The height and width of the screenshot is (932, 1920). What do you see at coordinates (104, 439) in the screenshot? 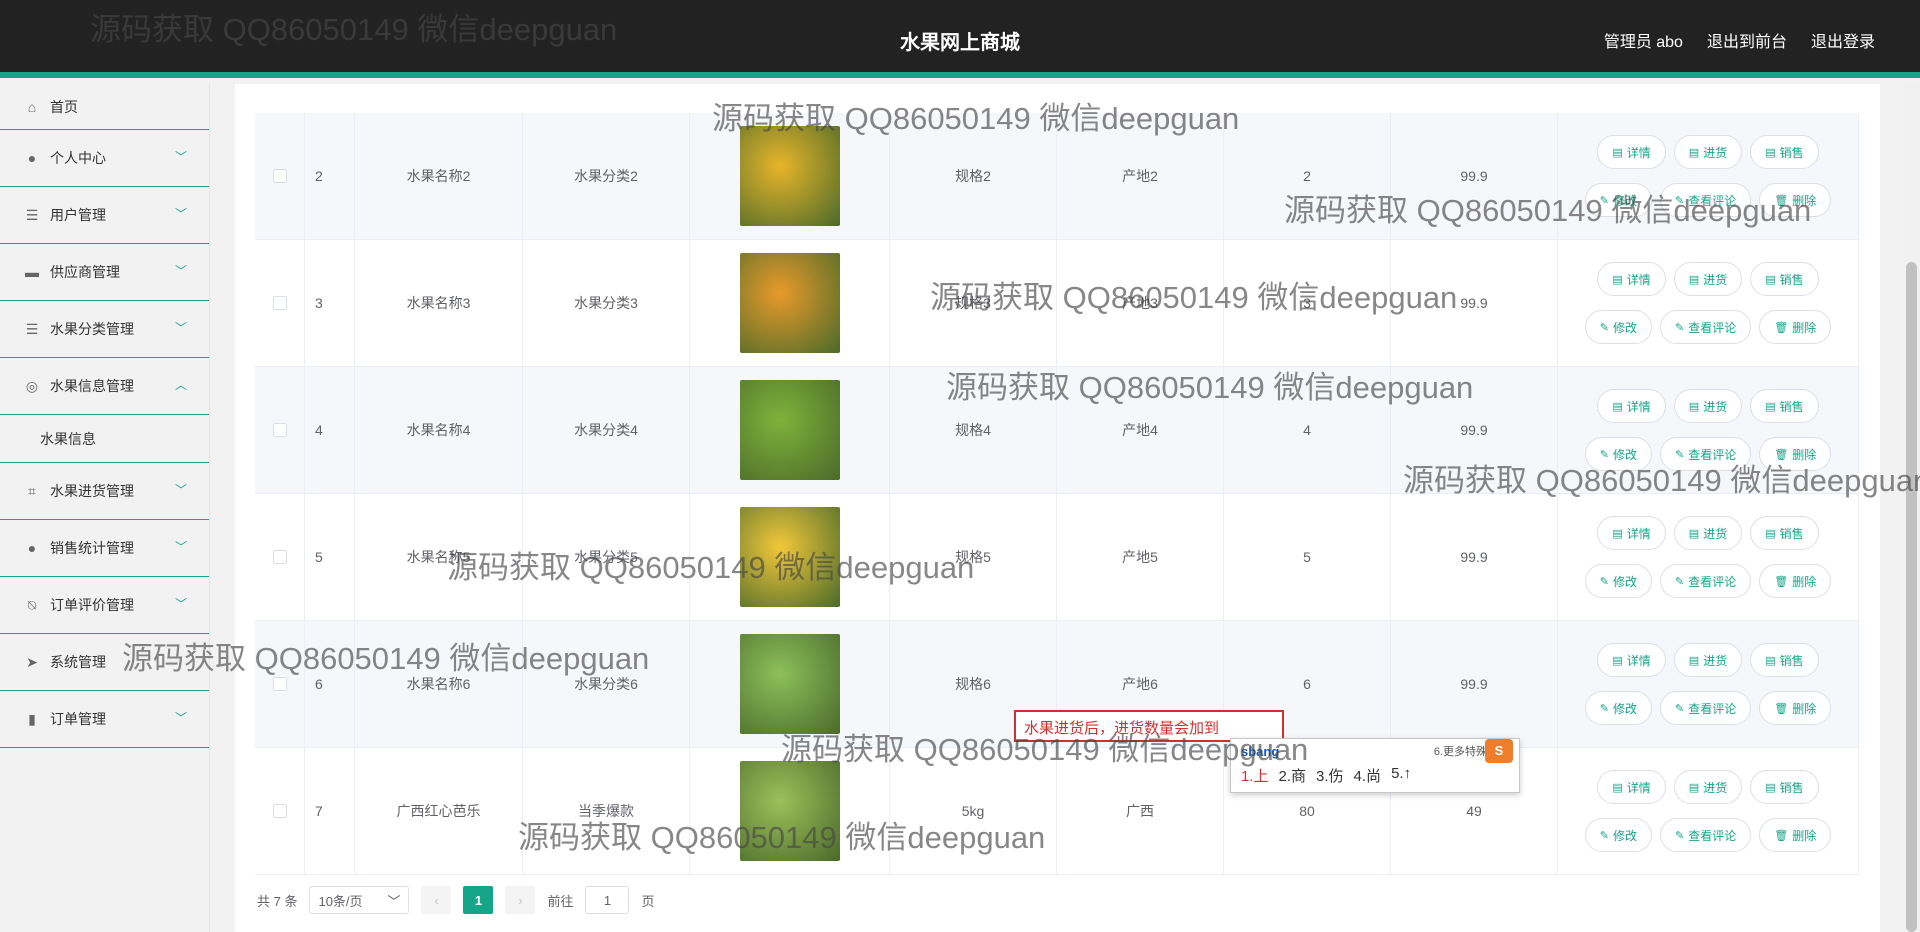
I see `sidebar-subitem-fruit-info: 水果信息` at bounding box center [104, 439].